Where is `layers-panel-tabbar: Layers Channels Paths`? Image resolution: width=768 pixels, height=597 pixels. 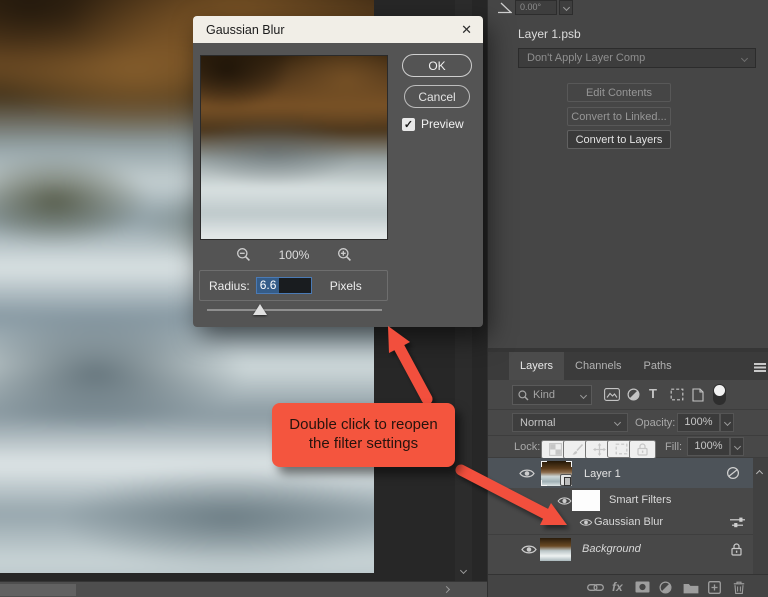
layers-panel-tabbar: Layers Channels Paths is located at coordinates (628, 366).